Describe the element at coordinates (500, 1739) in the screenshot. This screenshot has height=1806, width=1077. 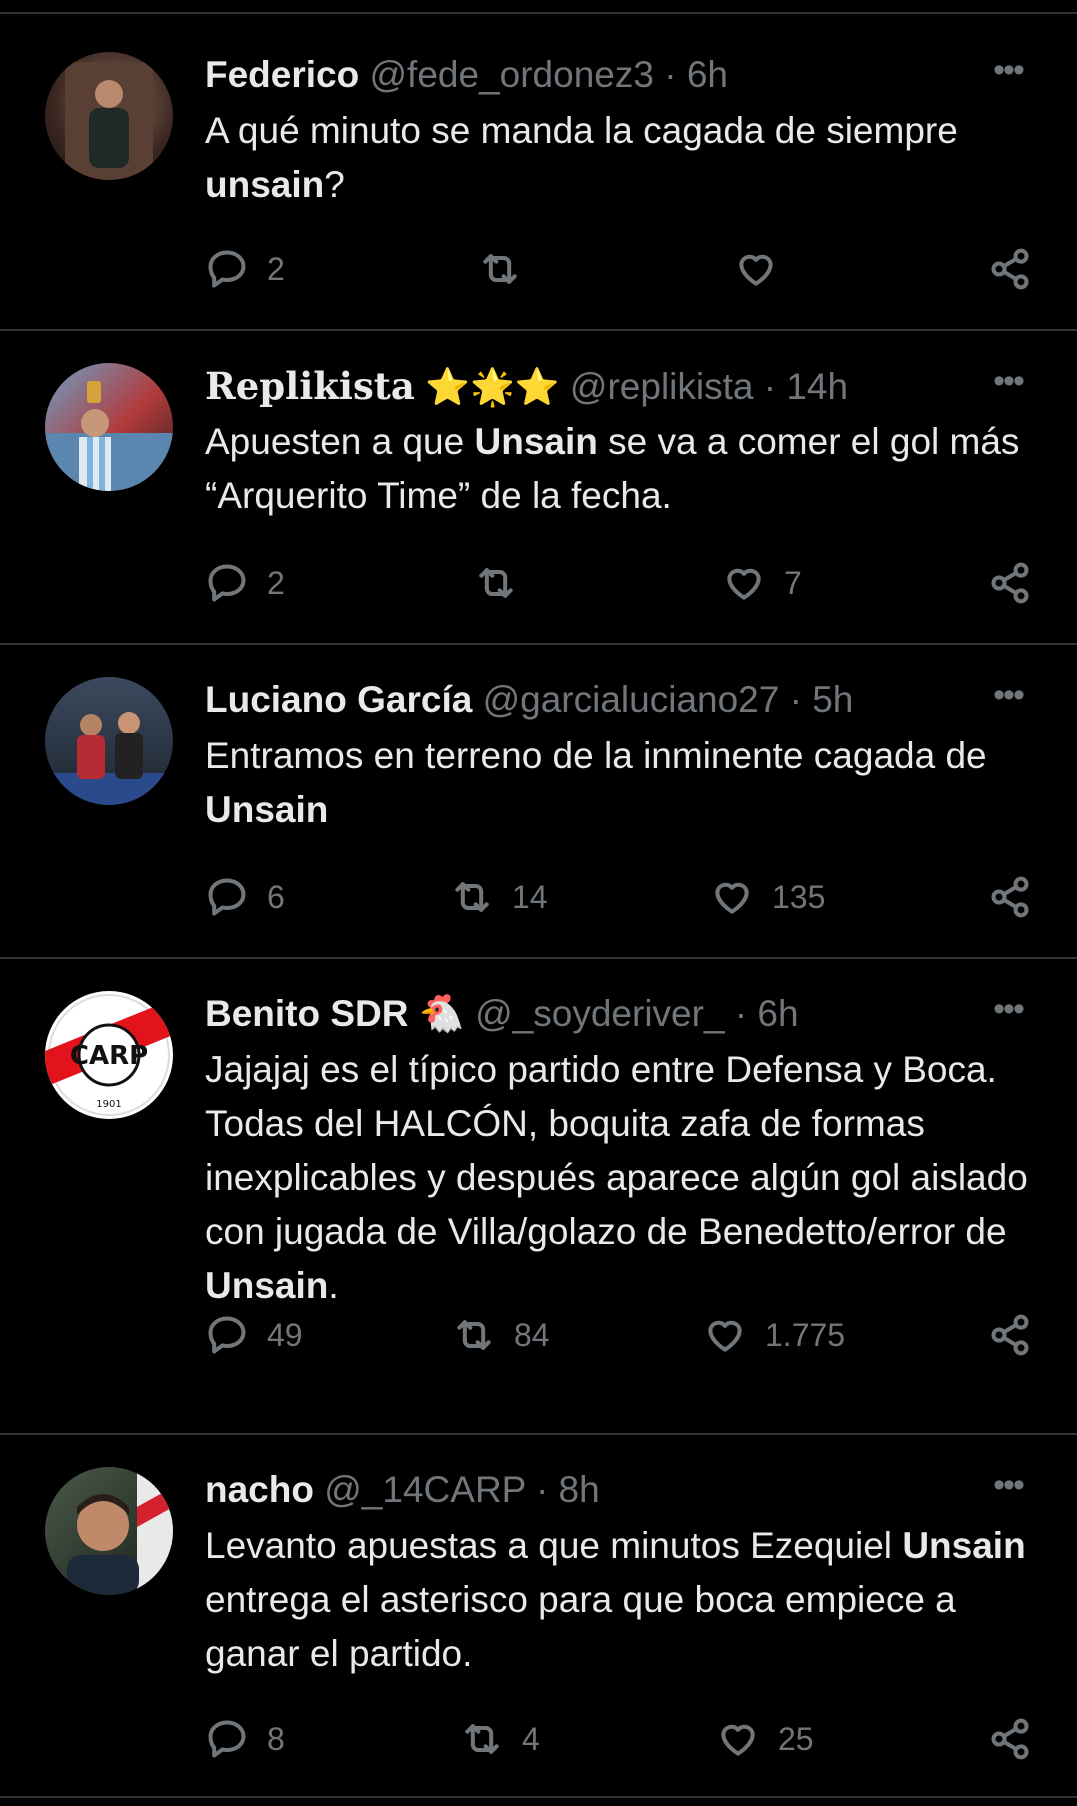
I see `retweet-button: 4` at that location.